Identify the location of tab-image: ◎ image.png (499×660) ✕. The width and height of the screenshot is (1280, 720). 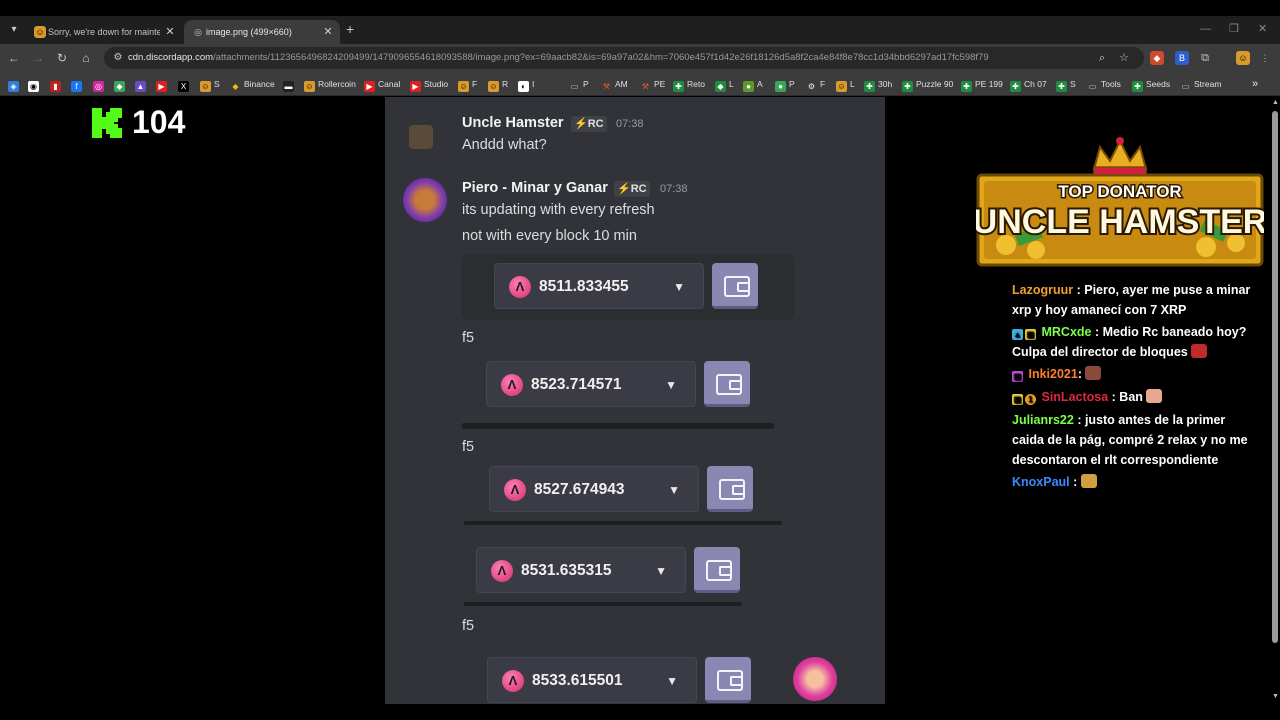
(262, 32).